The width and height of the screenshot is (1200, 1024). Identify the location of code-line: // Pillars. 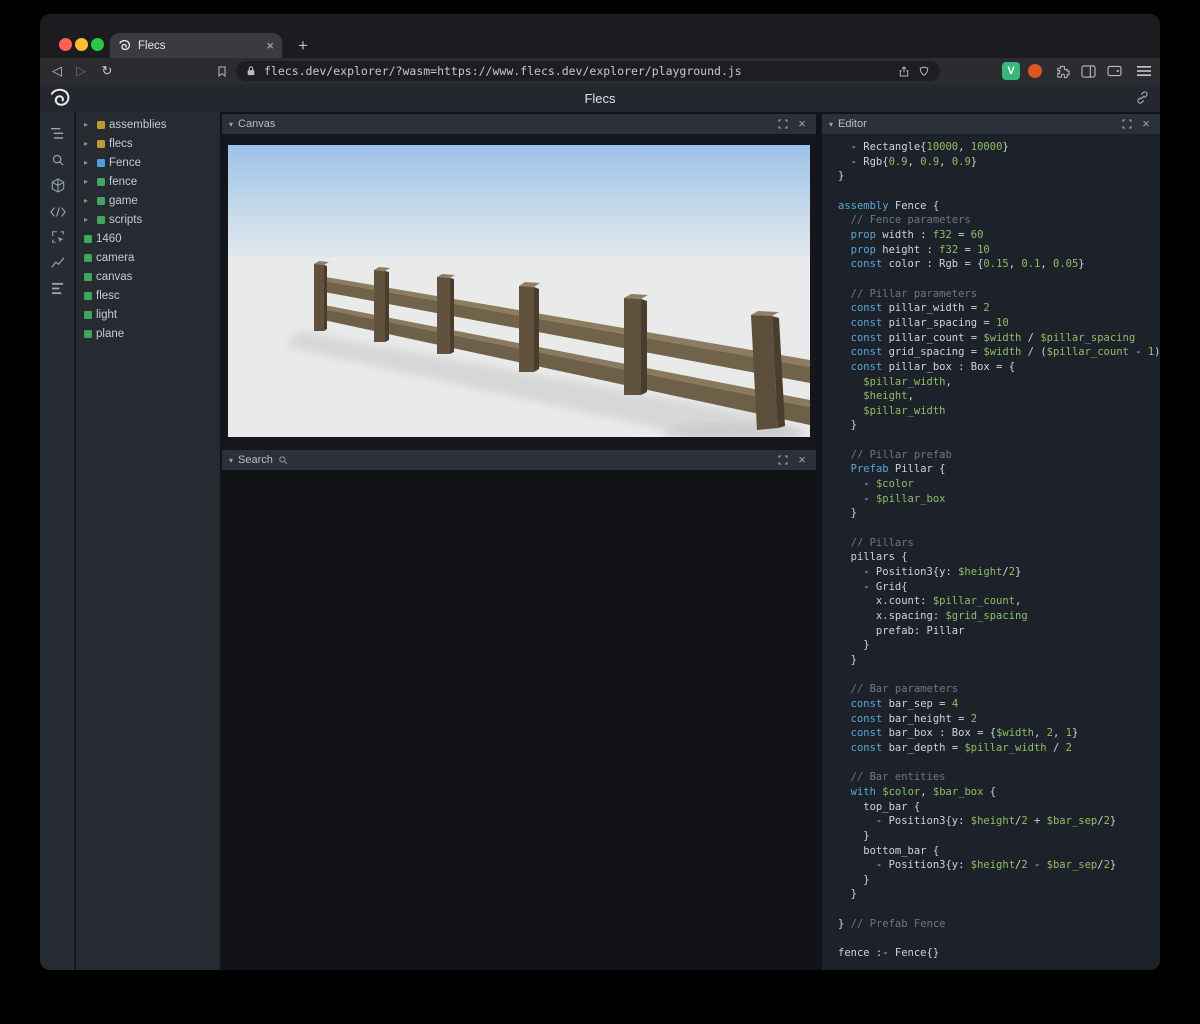
(876, 542).